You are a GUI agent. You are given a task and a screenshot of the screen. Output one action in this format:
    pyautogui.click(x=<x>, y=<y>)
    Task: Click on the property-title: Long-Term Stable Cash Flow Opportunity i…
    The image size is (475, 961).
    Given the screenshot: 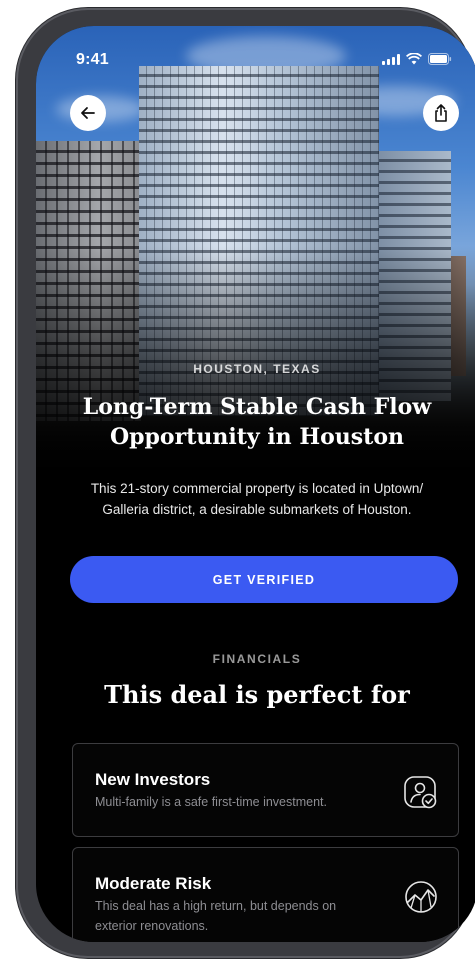 What is the action you would take?
    pyautogui.click(x=257, y=422)
    